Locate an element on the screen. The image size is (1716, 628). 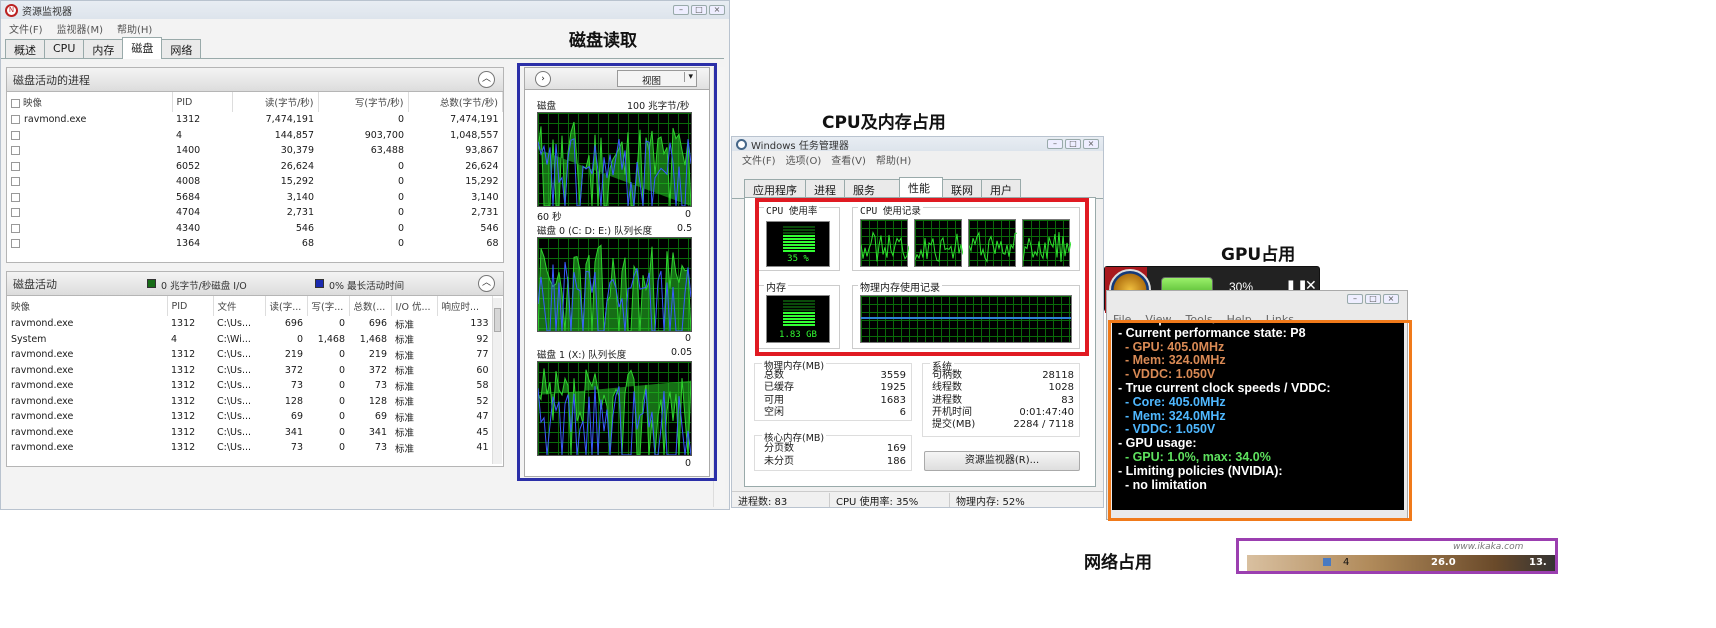
annotation-network: 网络占用 is located at coordinates (1118, 563).